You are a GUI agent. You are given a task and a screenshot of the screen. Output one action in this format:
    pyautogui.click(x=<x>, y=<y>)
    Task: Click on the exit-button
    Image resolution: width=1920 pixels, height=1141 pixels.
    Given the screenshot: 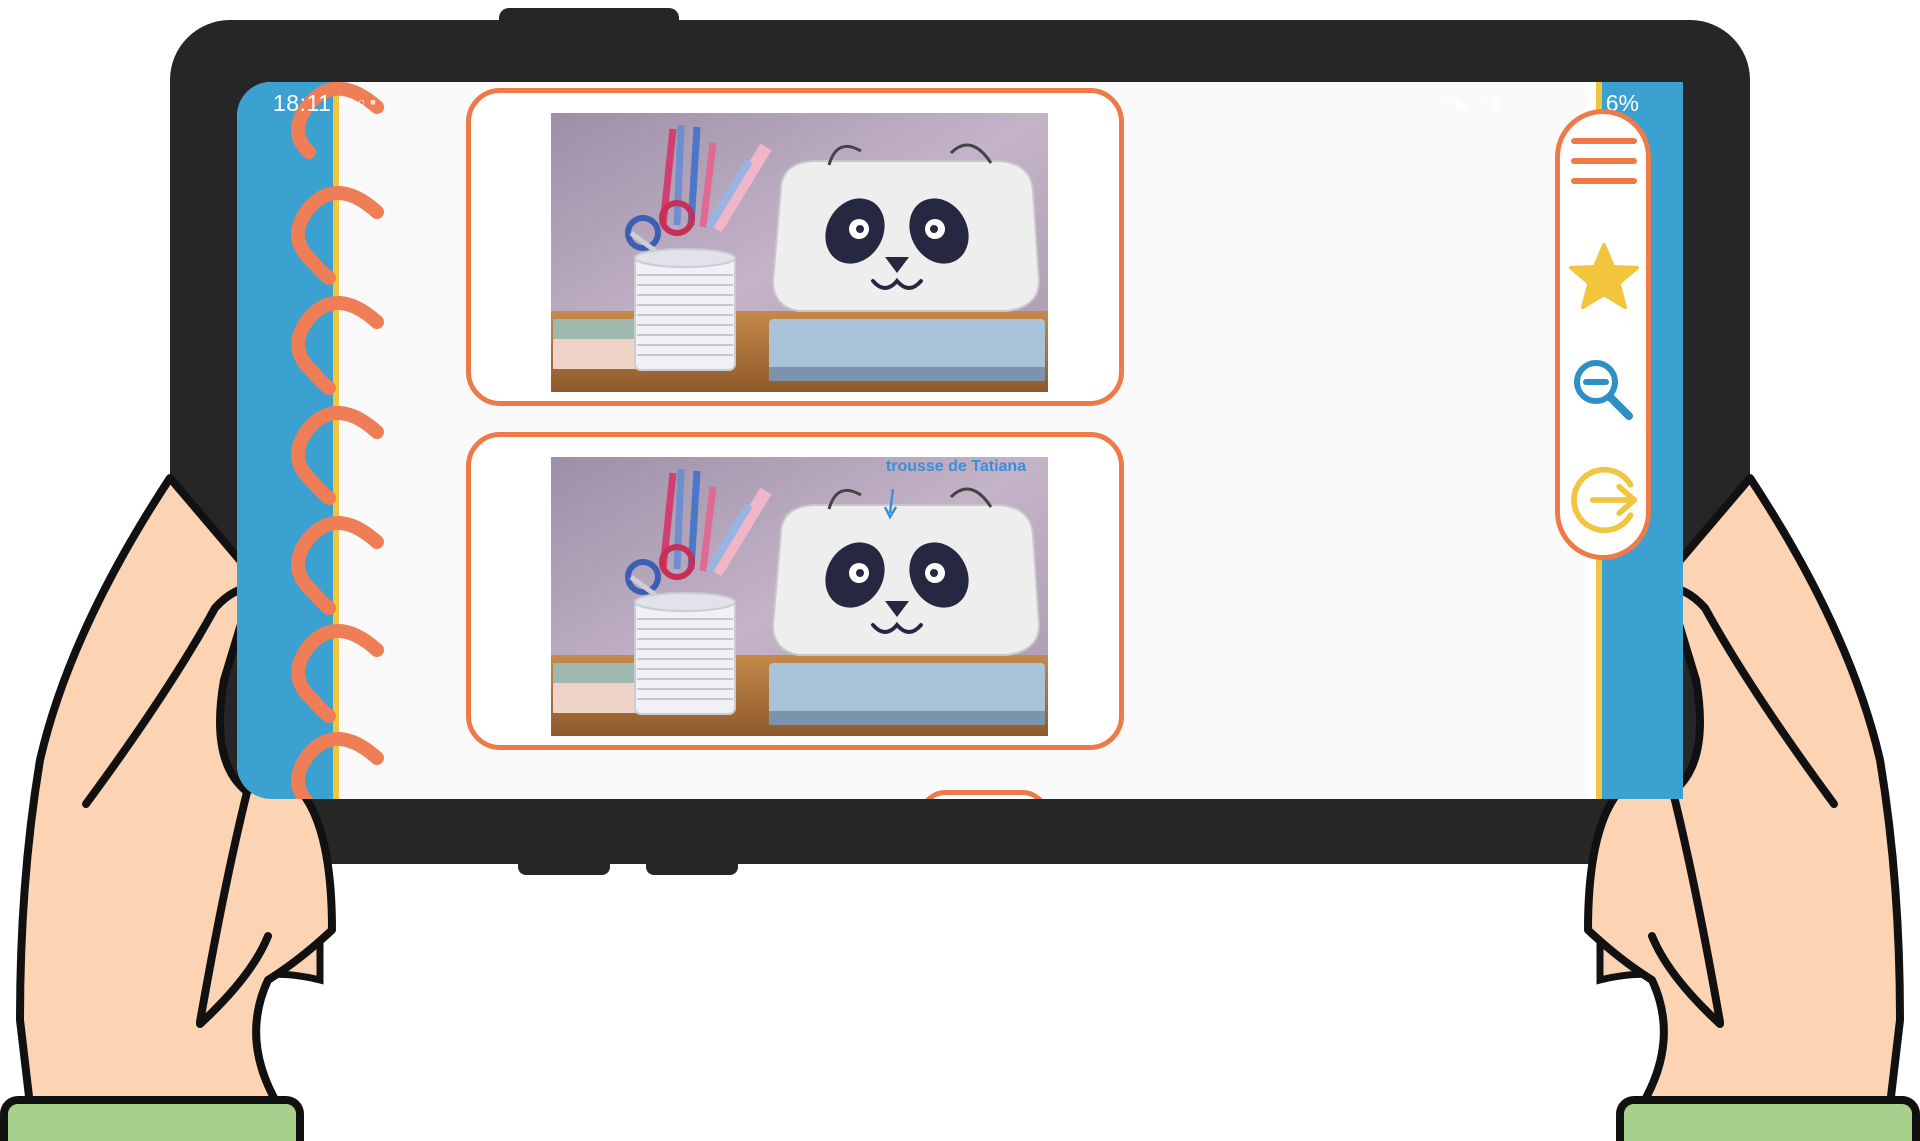 What is the action you would take?
    pyautogui.click(x=1604, y=500)
    